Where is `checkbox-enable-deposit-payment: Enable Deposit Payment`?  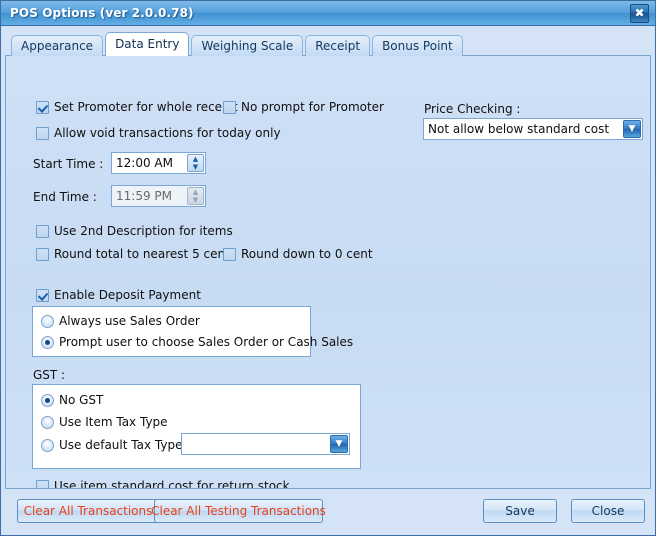
checkbox-enable-deposit-payment: Enable Deposit Payment is located at coordinates (118, 295).